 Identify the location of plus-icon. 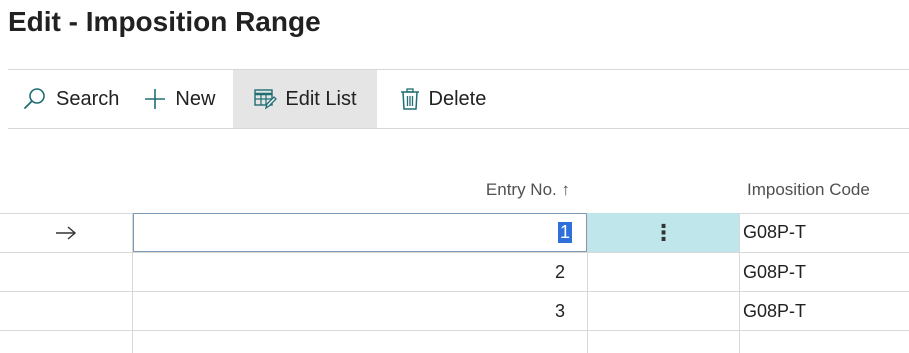
(155, 99).